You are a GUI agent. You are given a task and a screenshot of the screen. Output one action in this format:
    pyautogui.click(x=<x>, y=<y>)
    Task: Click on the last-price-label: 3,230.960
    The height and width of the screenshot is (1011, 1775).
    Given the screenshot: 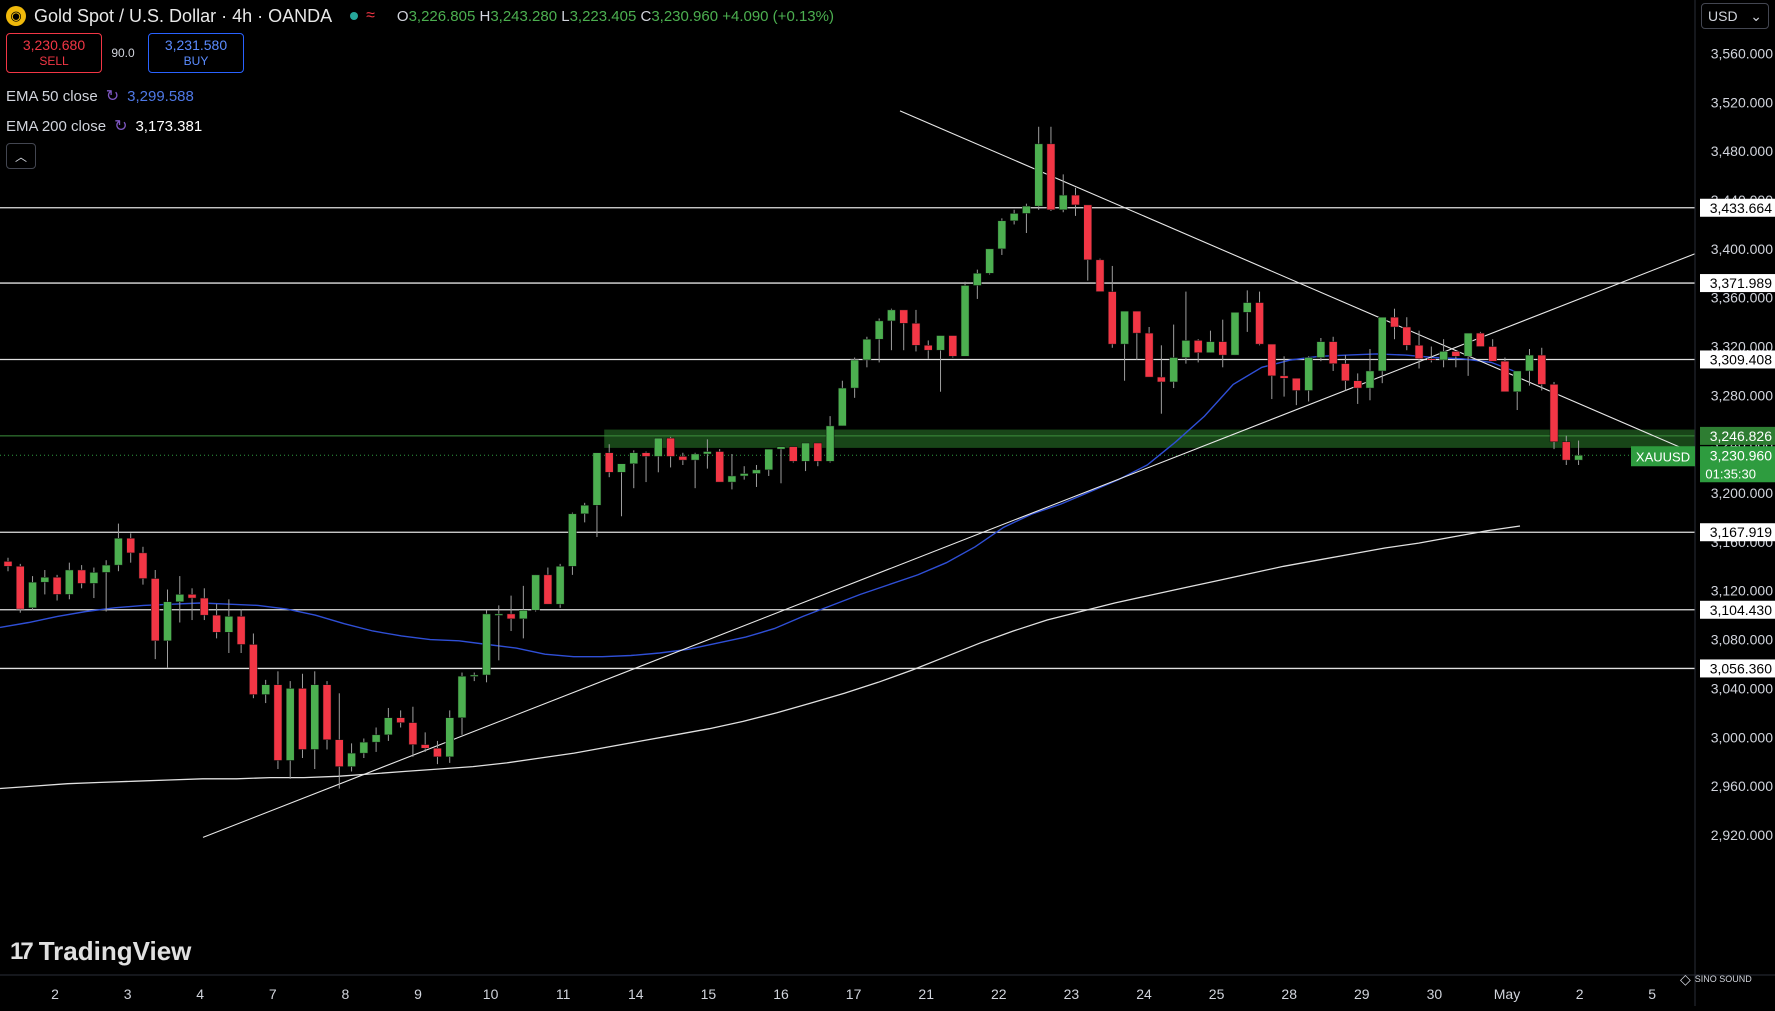 What is the action you would take?
    pyautogui.click(x=1741, y=455)
    